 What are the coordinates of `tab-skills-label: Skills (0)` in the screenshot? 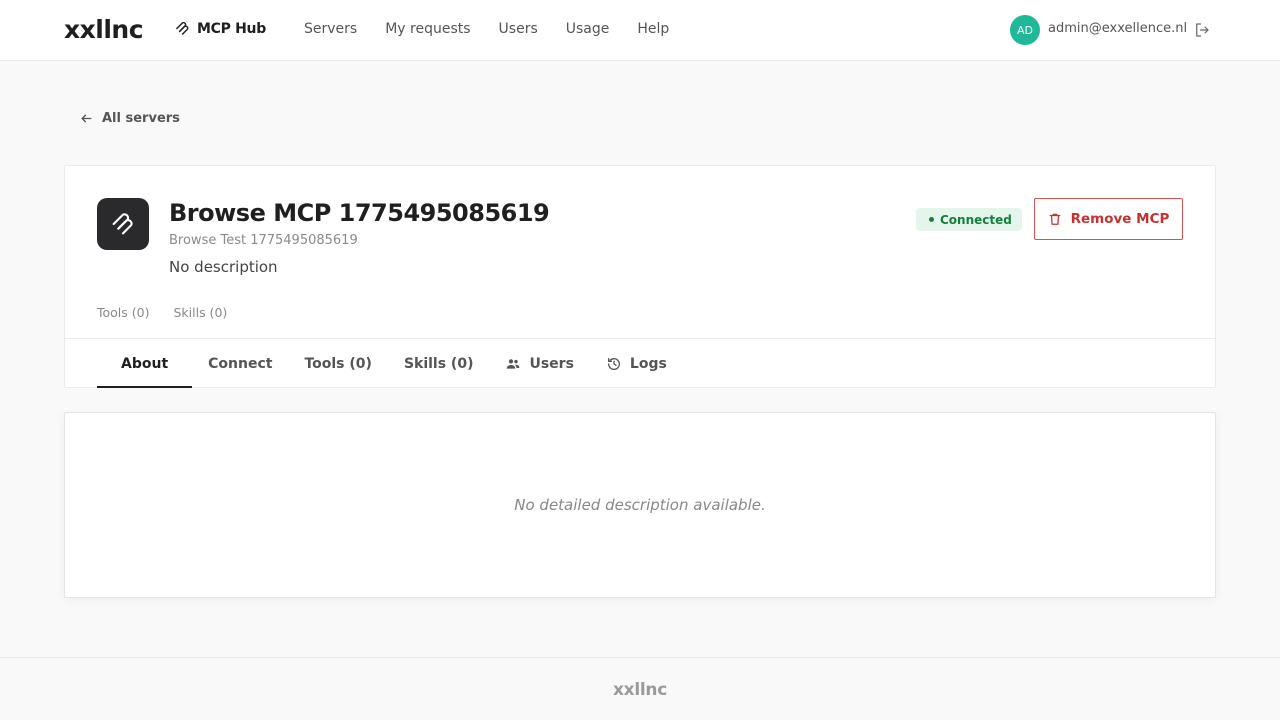 It's located at (438, 363).